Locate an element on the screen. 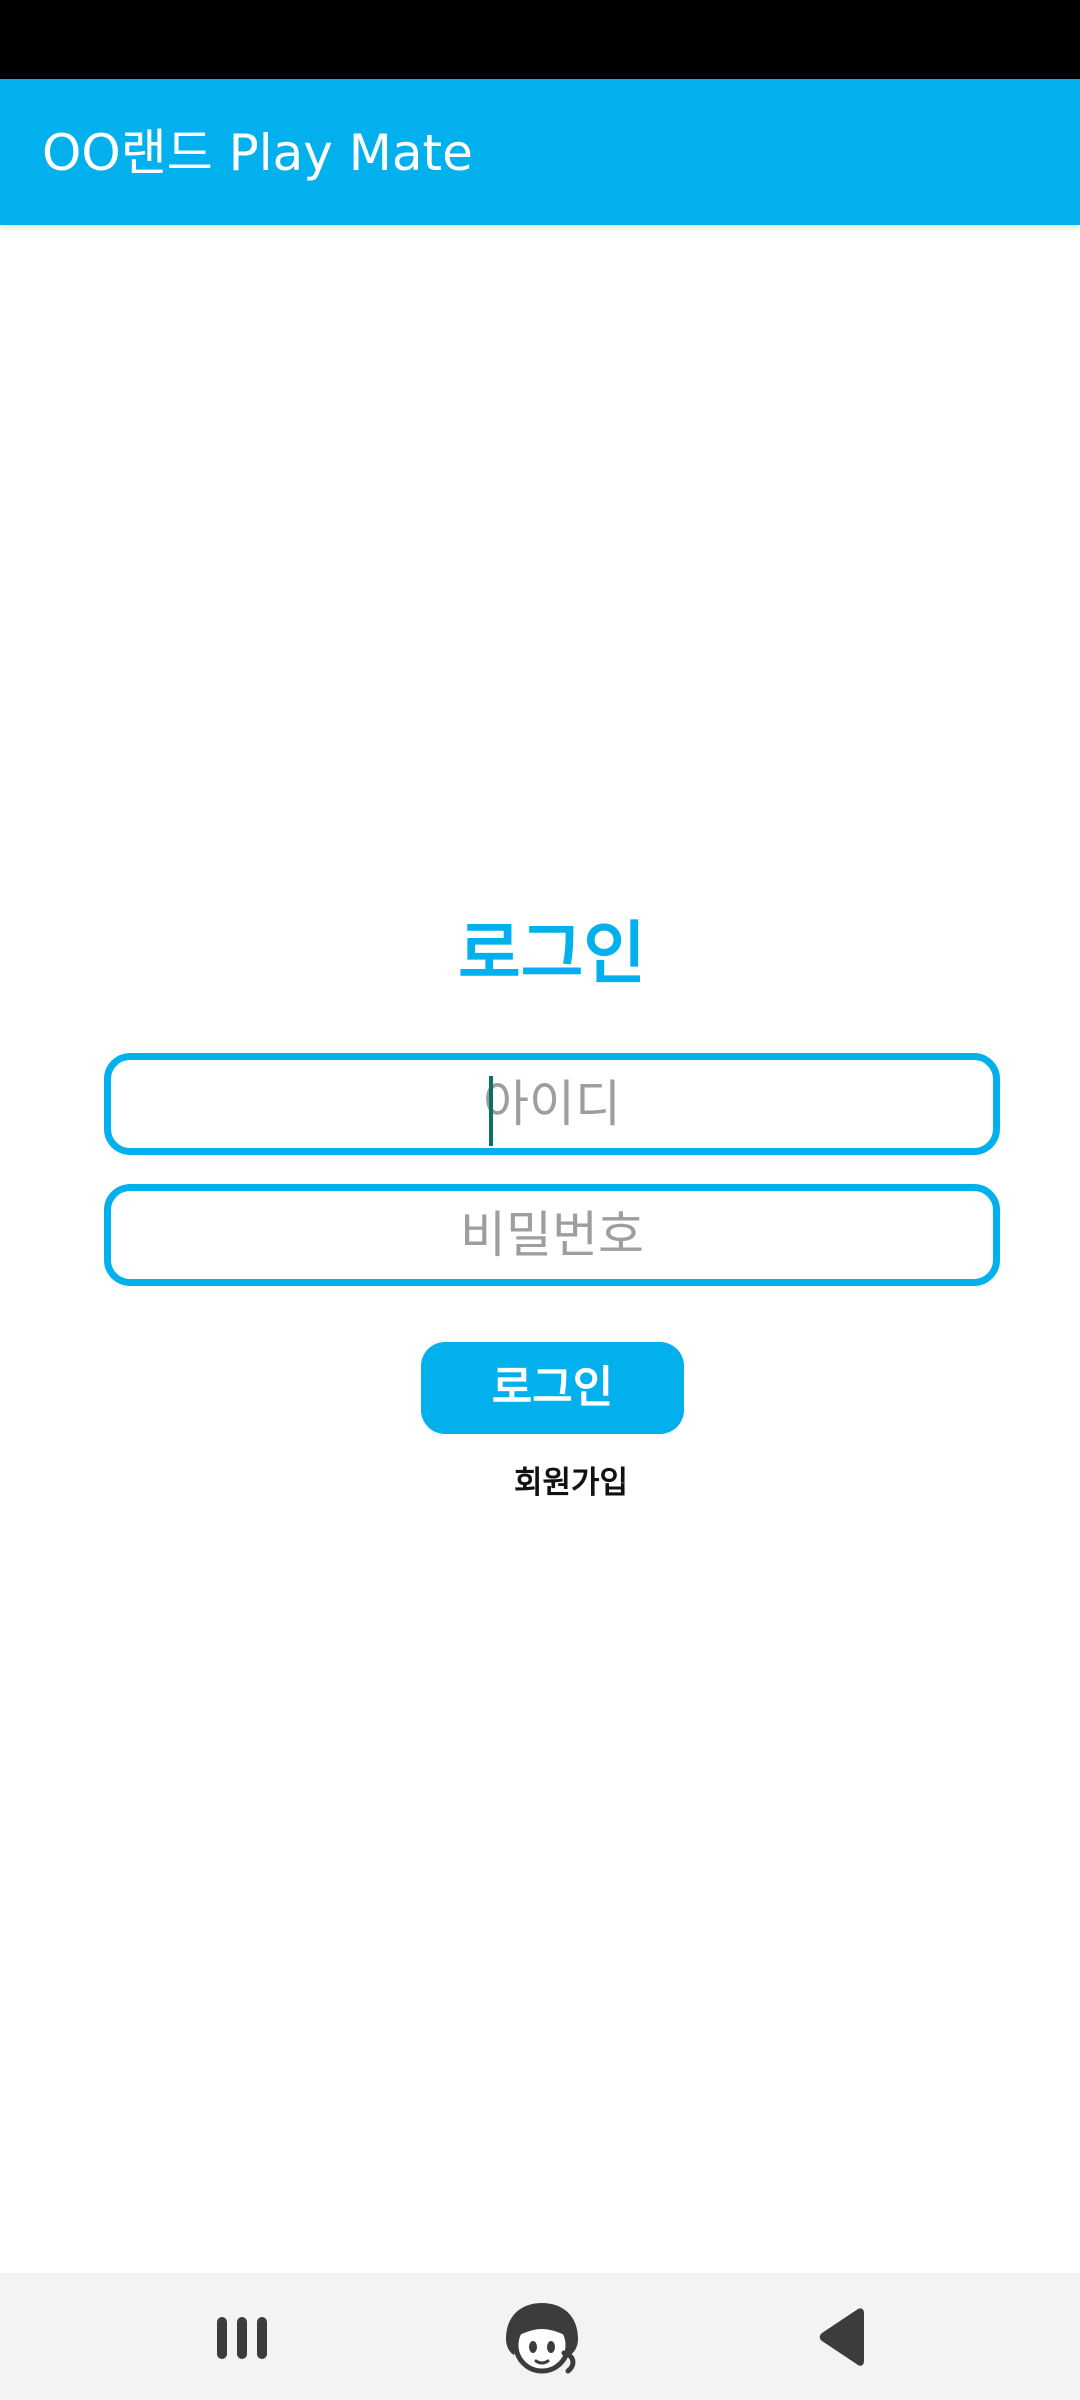  home-button is located at coordinates (542, 2337).